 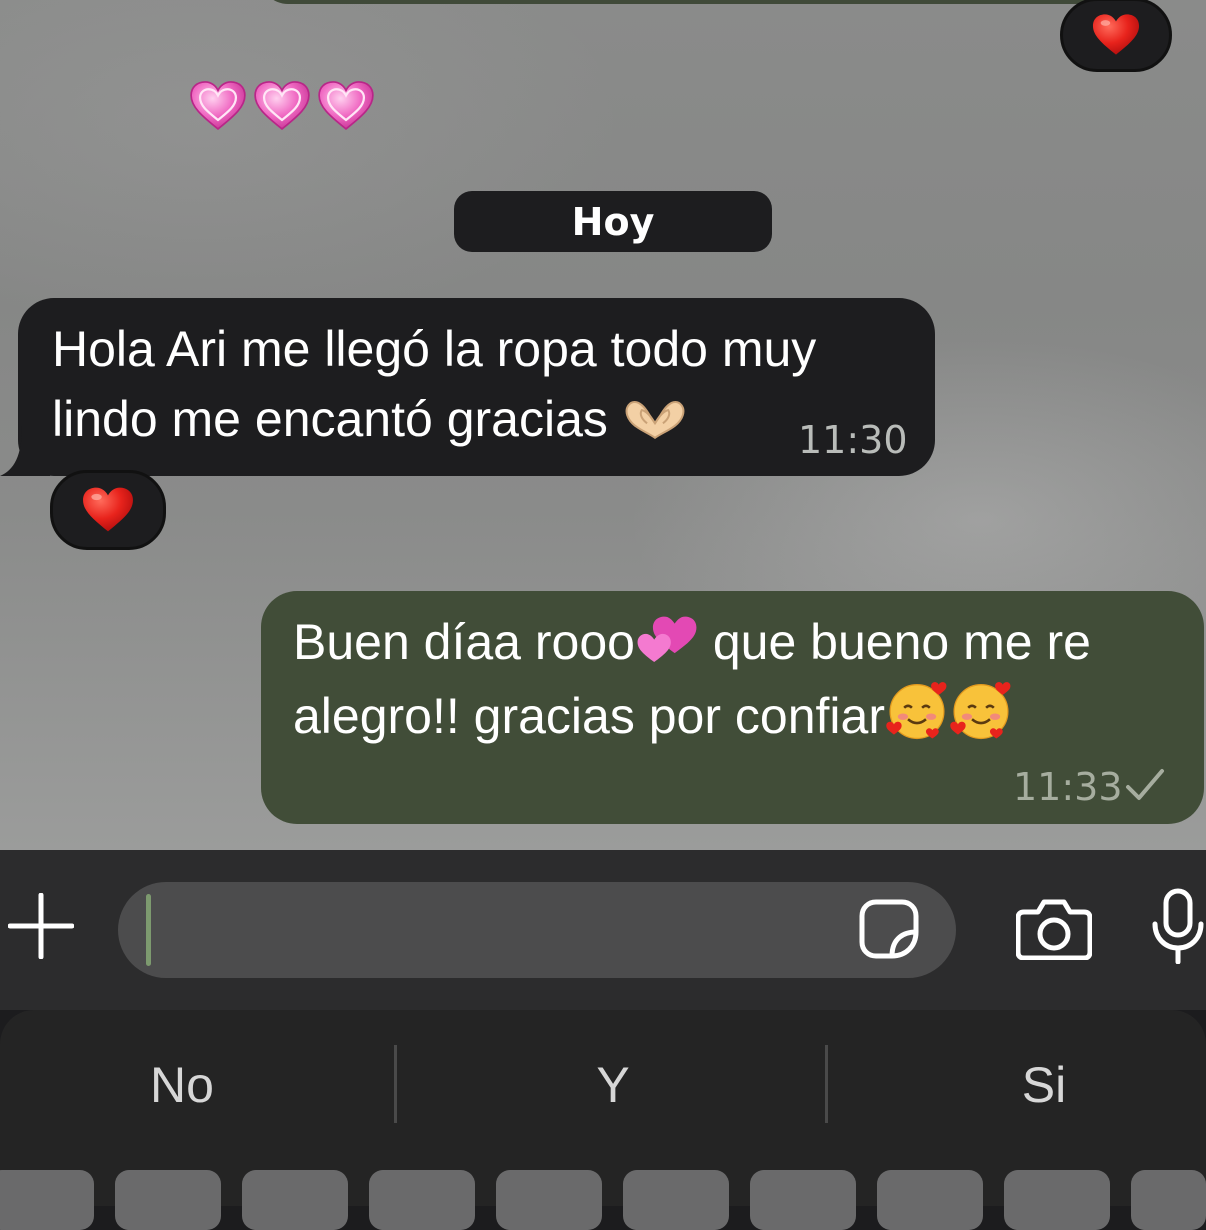 What do you see at coordinates (732, 642) in the screenshot?
I see `message-text-line: Buen díaa rooo que bueno me re` at bounding box center [732, 642].